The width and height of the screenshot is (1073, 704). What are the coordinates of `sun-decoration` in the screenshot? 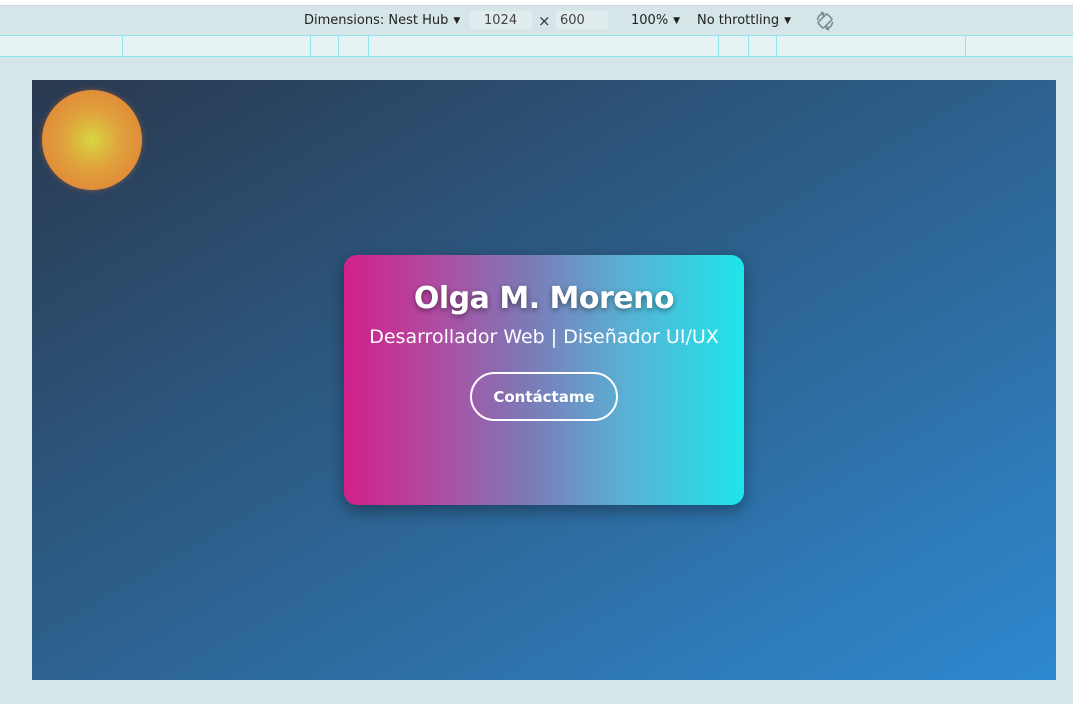 It's located at (92, 140).